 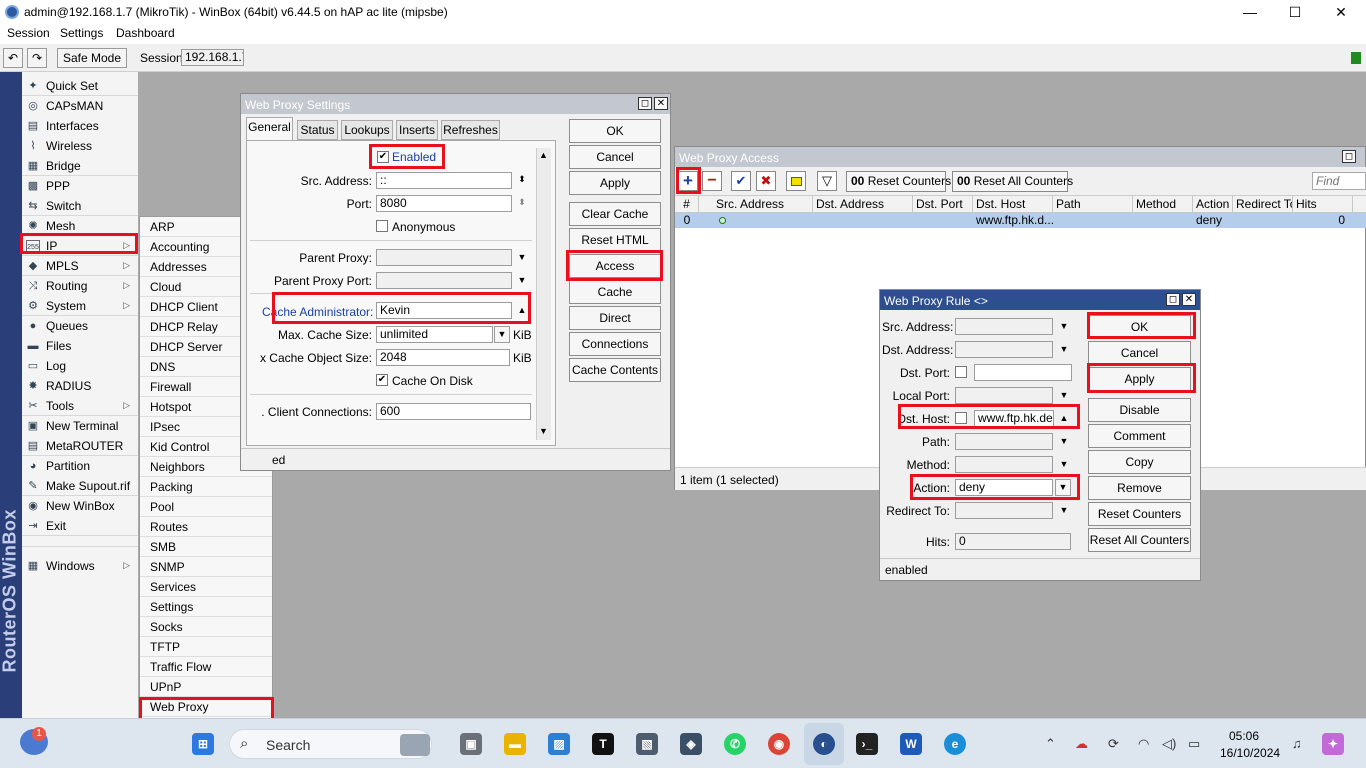 I want to click on tab-refreshes: Refreshes, so click(x=470, y=130).